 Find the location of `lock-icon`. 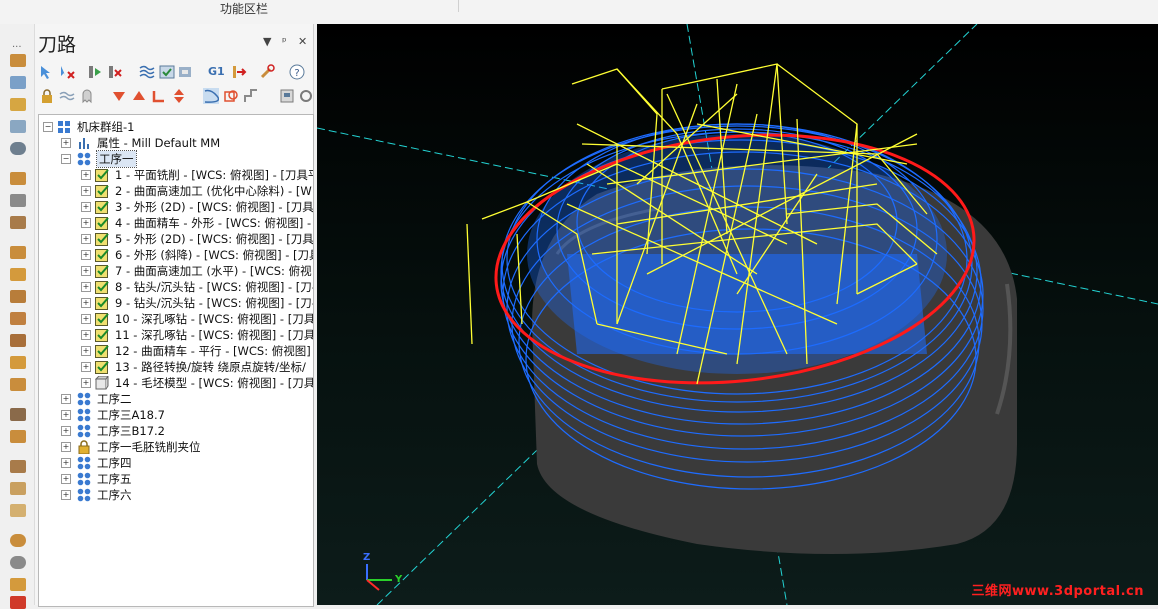

lock-icon is located at coordinates (47, 96).